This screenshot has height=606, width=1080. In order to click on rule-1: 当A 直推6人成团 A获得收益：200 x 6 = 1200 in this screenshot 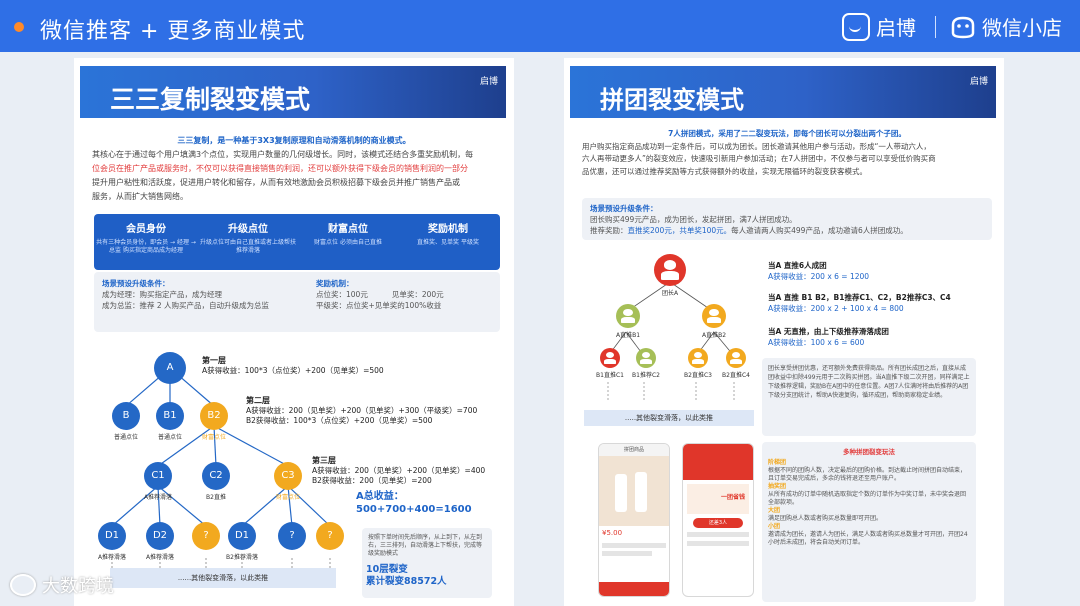, I will do `click(818, 271)`.